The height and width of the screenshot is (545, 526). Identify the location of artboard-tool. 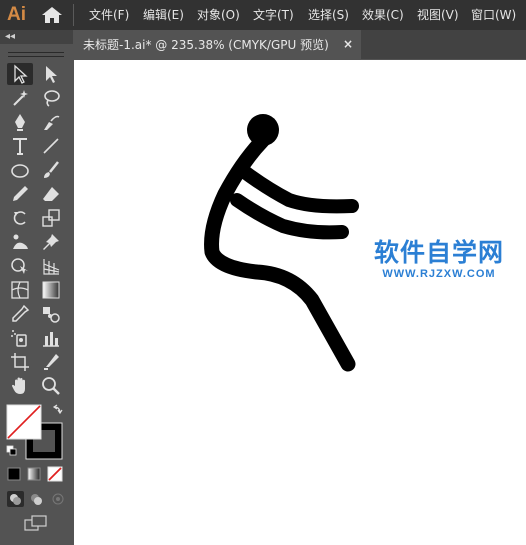
(20, 362).